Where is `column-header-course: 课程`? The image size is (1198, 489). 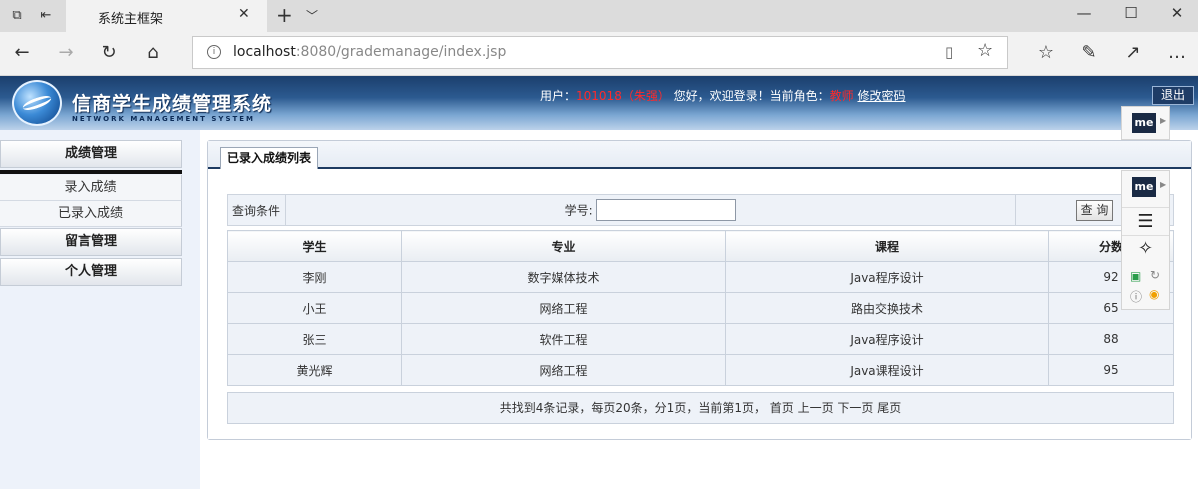 column-header-course: 课程 is located at coordinates (887, 246).